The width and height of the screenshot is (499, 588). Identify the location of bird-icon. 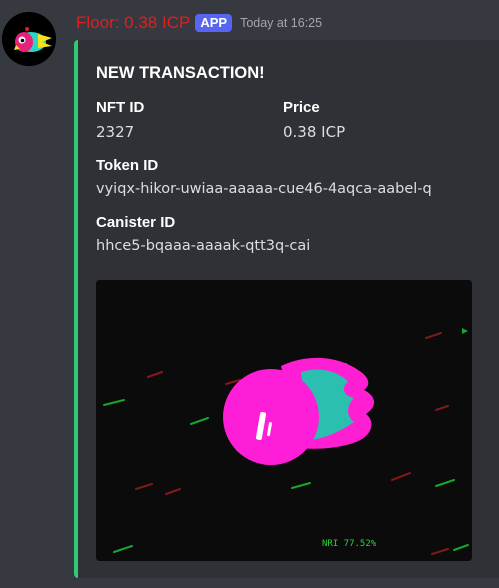
(29, 39).